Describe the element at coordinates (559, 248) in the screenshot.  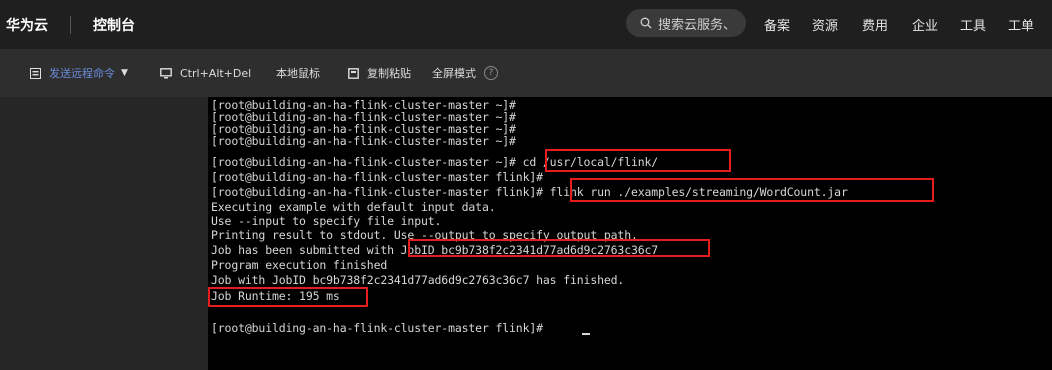
I see `highlight-box-jobid` at that location.